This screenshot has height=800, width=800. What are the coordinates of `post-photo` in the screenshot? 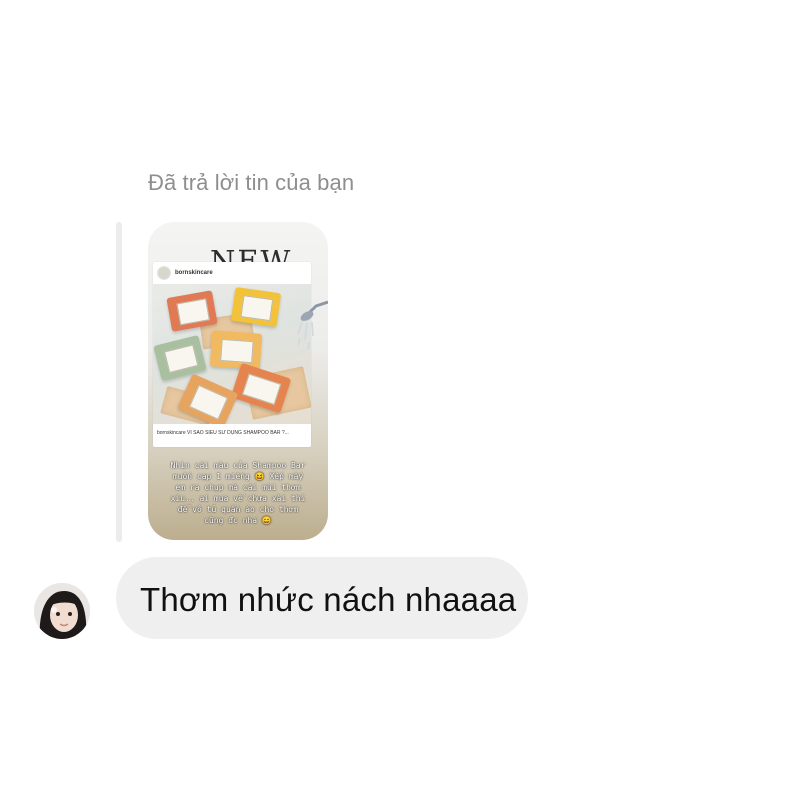 It's located at (232, 354).